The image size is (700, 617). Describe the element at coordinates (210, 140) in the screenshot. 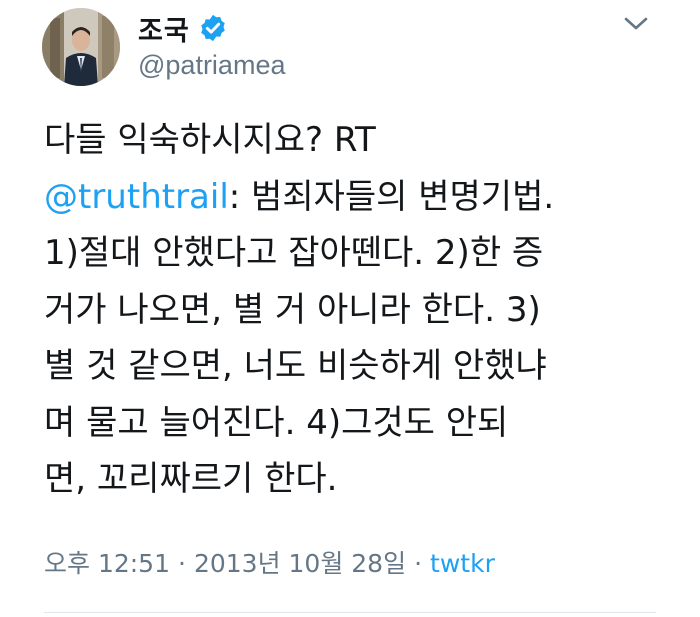

I see `tweet-line: 다들 익숙하시지요? RT` at that location.